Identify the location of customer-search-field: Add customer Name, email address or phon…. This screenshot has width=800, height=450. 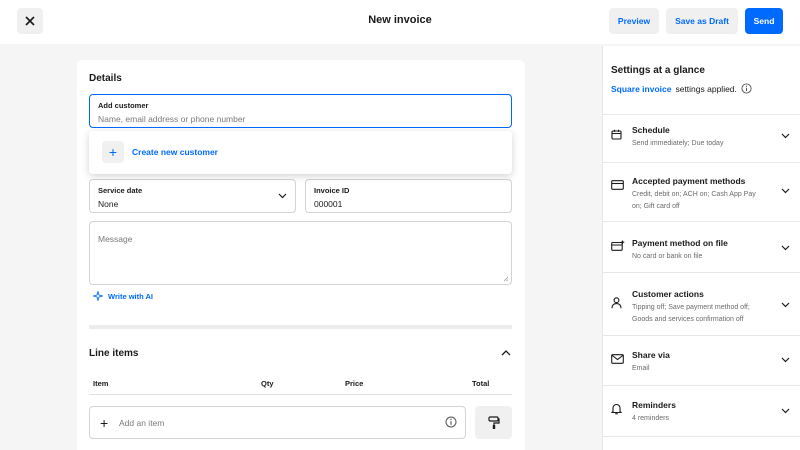
(300, 111).